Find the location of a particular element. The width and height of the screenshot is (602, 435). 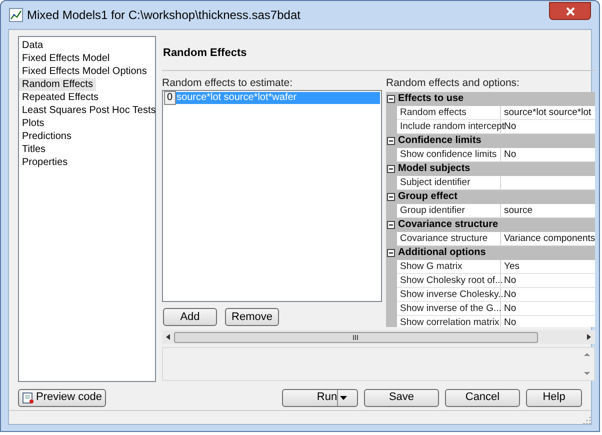

nav-item: Fixed Effects Model is located at coordinates (66, 58).